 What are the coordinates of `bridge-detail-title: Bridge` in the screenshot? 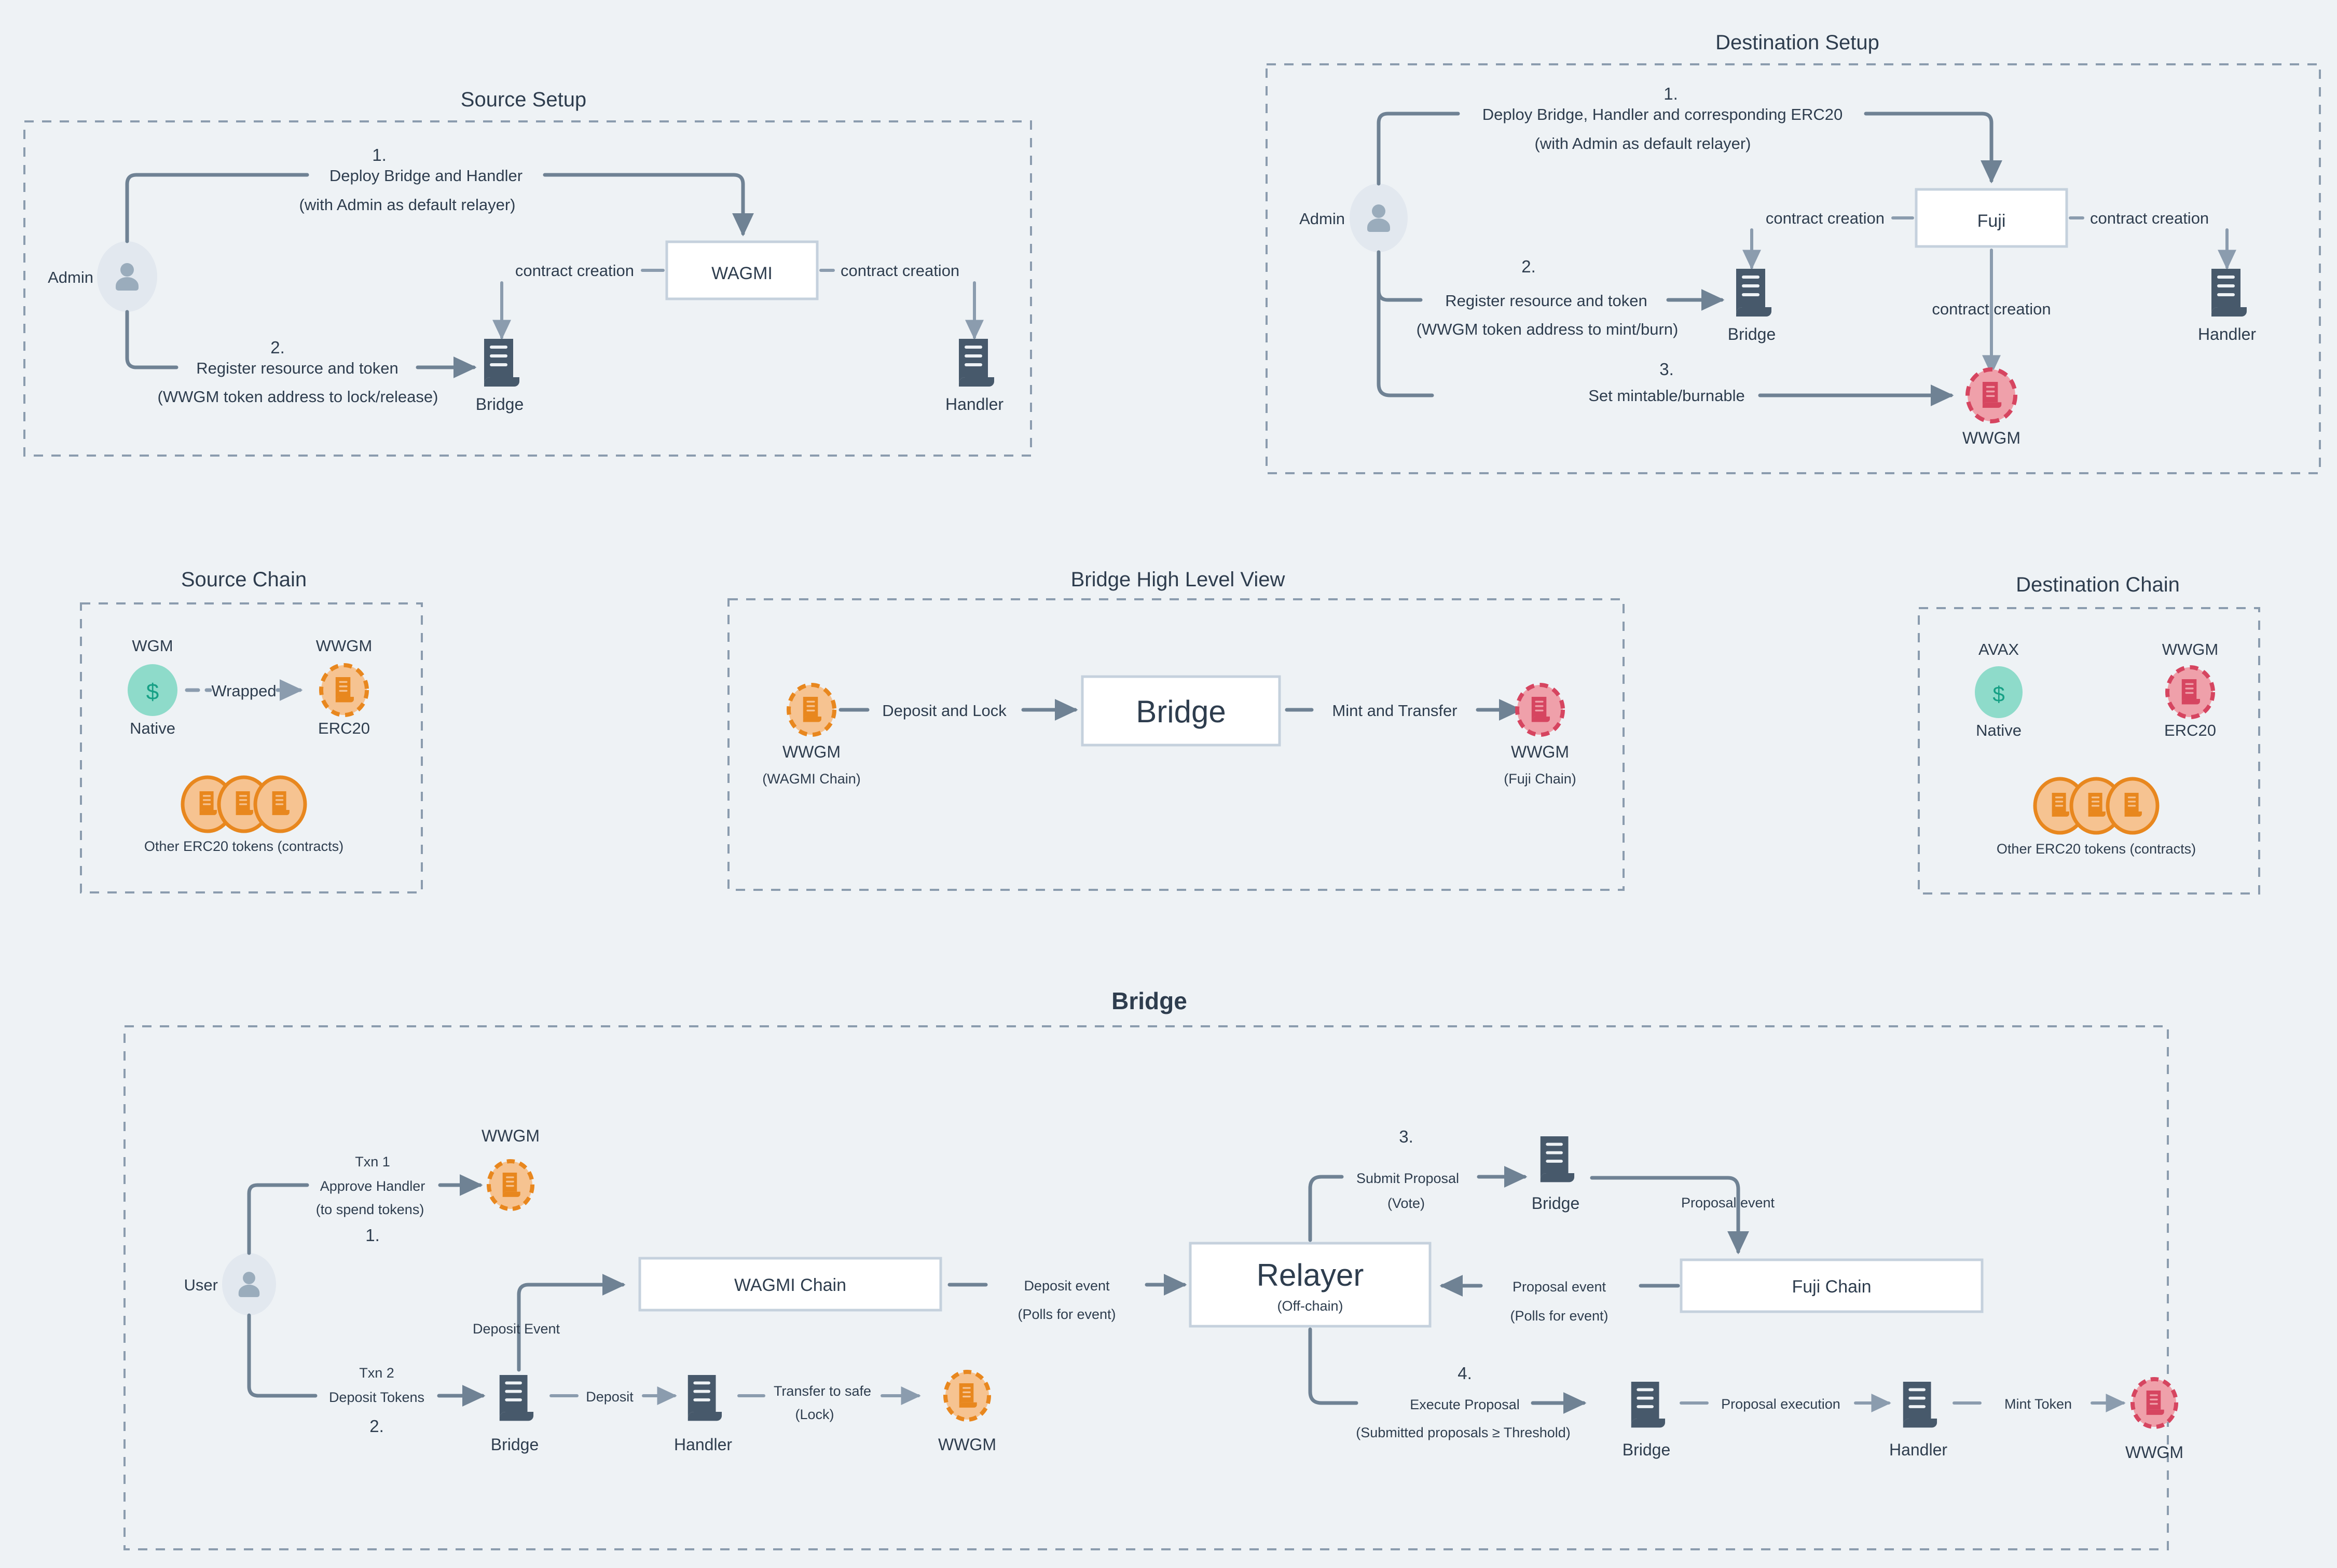 It's located at (1149, 1000).